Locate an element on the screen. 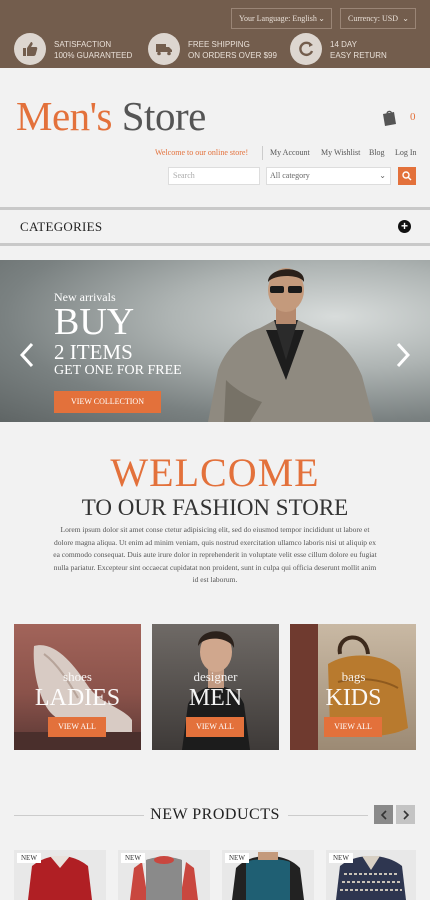 The width and height of the screenshot is (430, 900). truck-icon is located at coordinates (164, 49).